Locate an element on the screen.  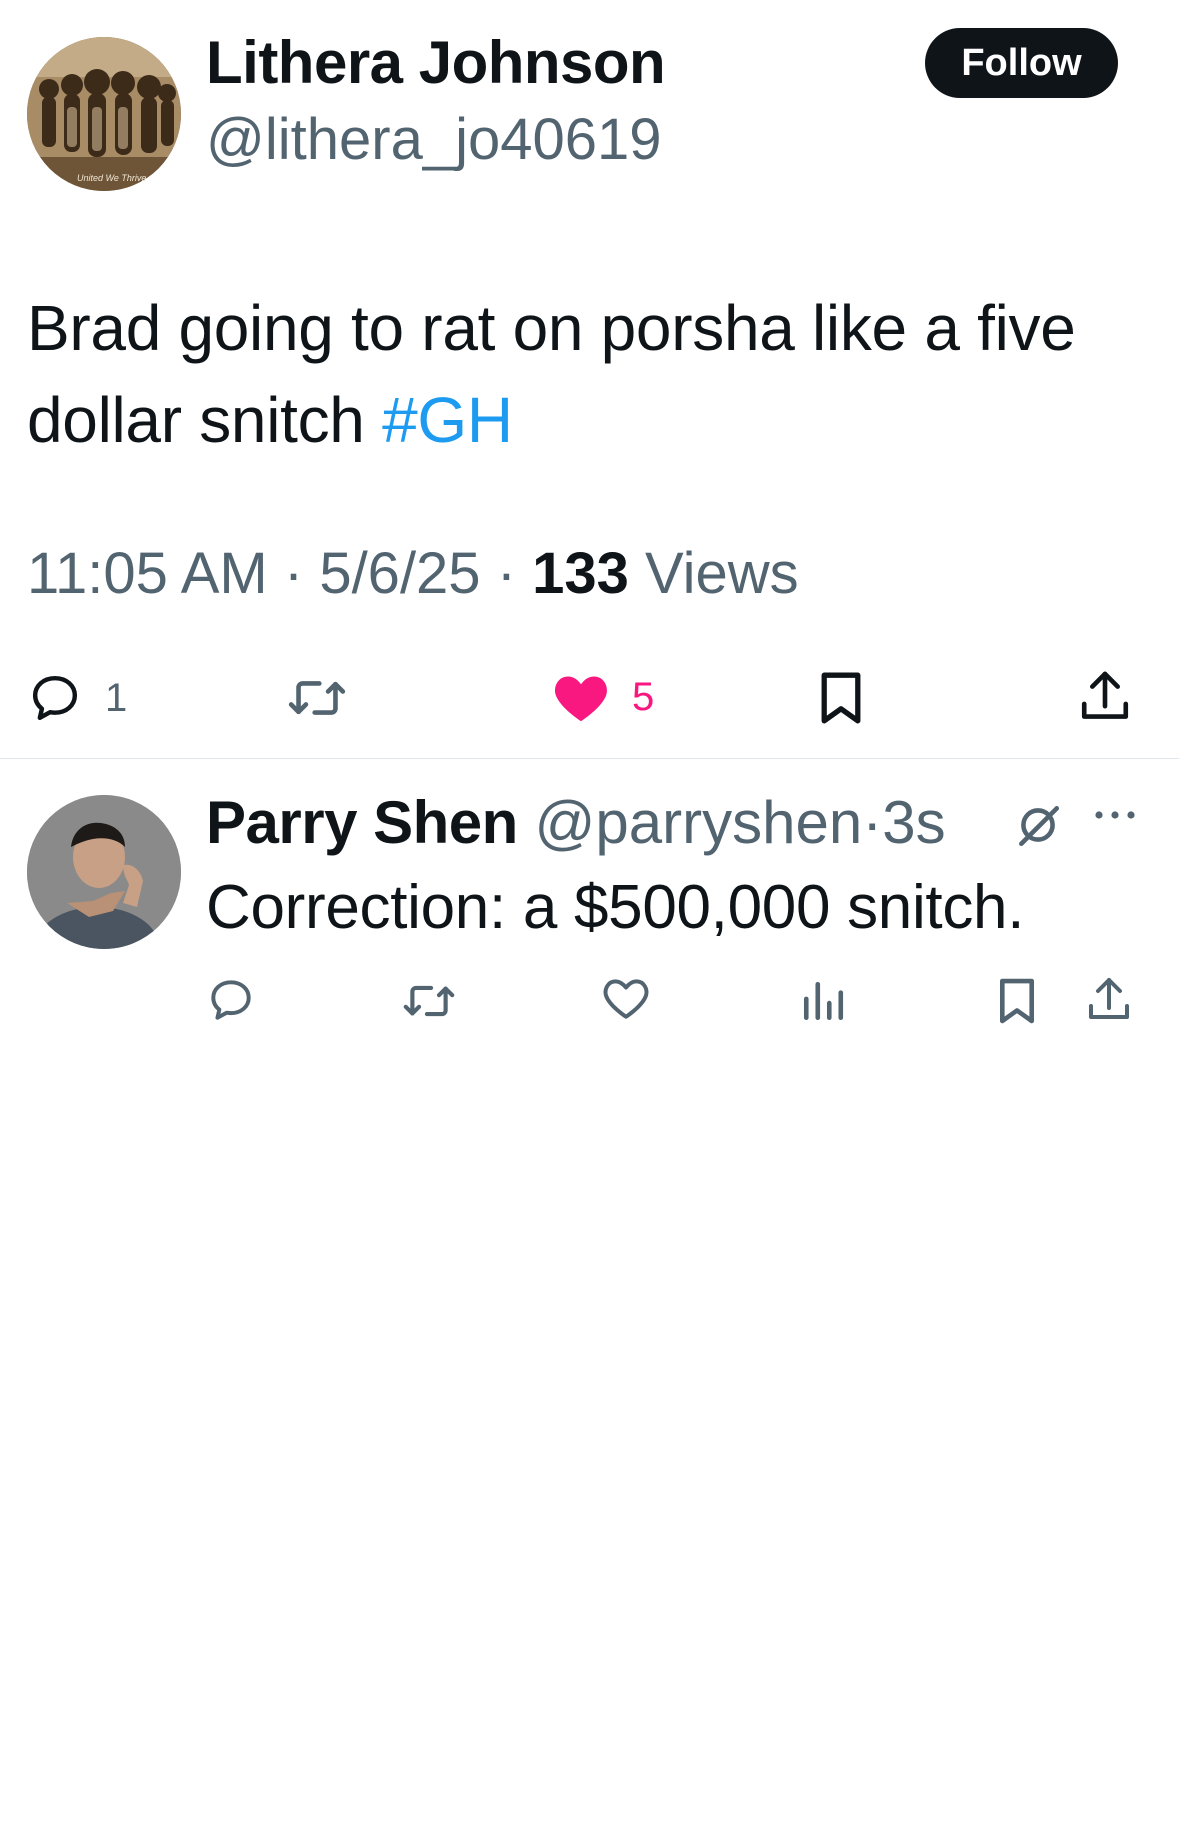
avatar-caption: United We Thrive is located at coordinates (112, 178).